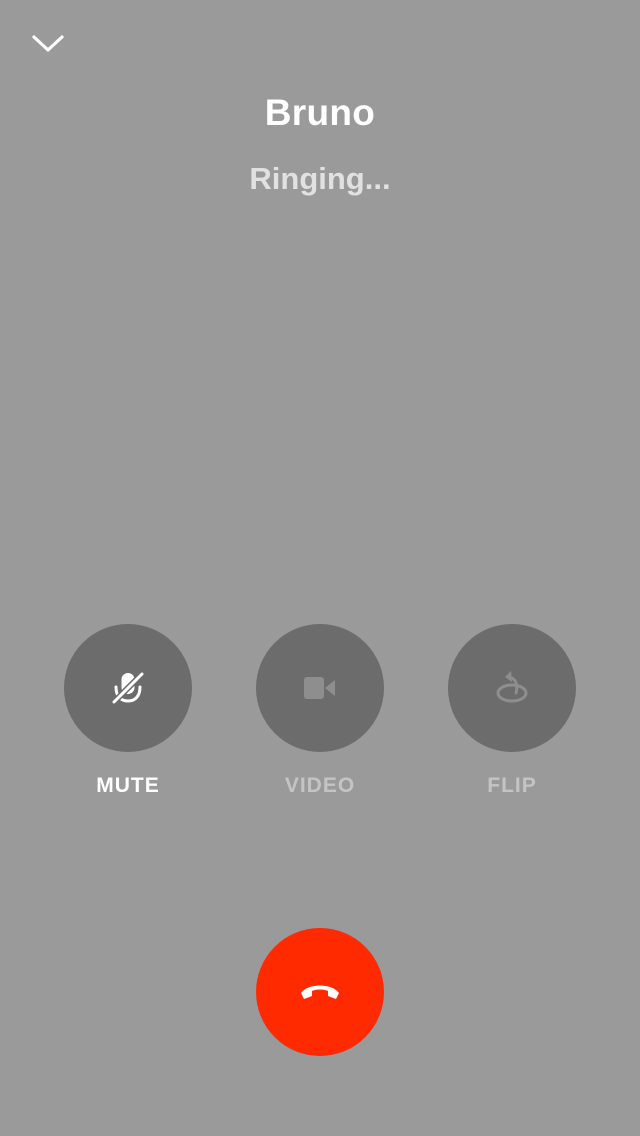 Image resolution: width=640 pixels, height=1136 pixels. I want to click on end-call-button, so click(320, 992).